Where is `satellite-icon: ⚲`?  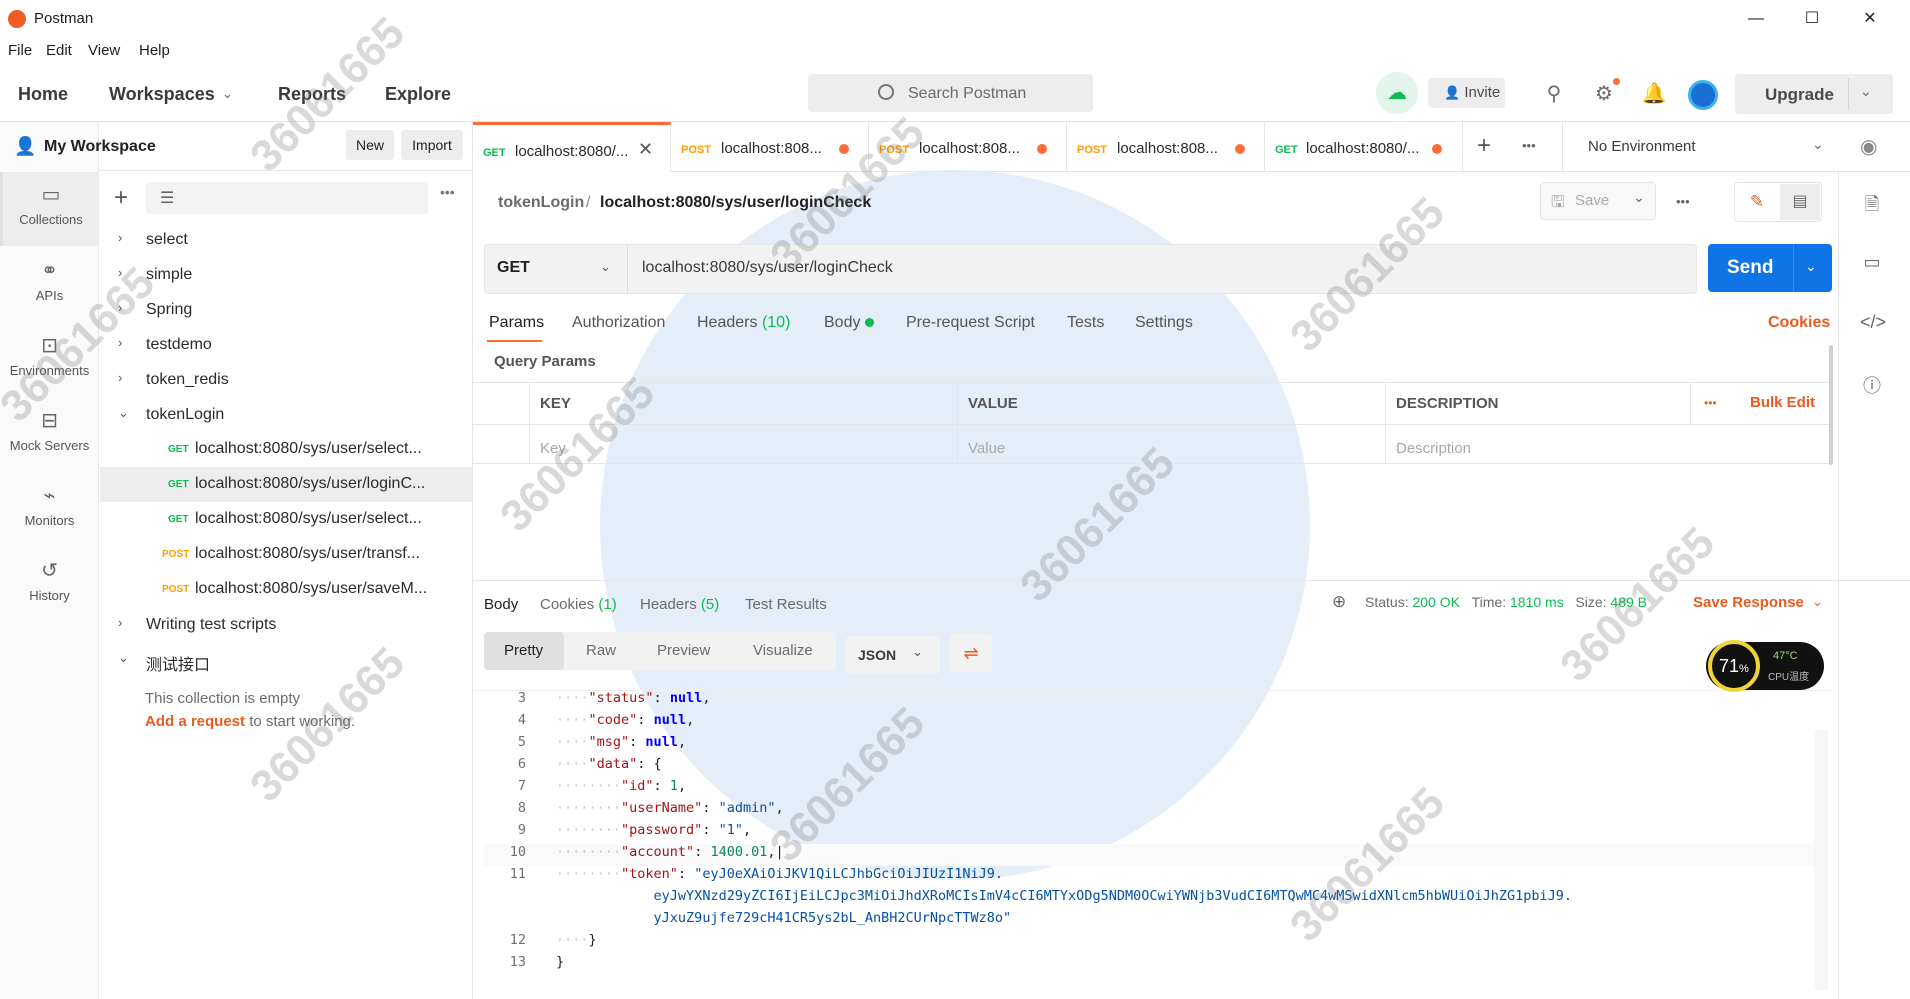
satellite-icon: ⚲ is located at coordinates (1554, 94).